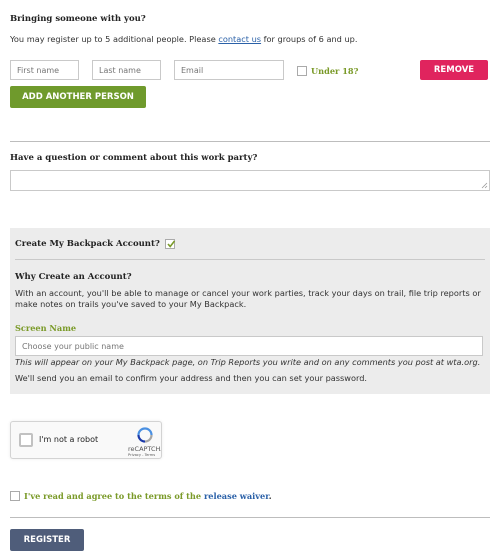  I want to click on recaptcha-checkbox, so click(26, 440).